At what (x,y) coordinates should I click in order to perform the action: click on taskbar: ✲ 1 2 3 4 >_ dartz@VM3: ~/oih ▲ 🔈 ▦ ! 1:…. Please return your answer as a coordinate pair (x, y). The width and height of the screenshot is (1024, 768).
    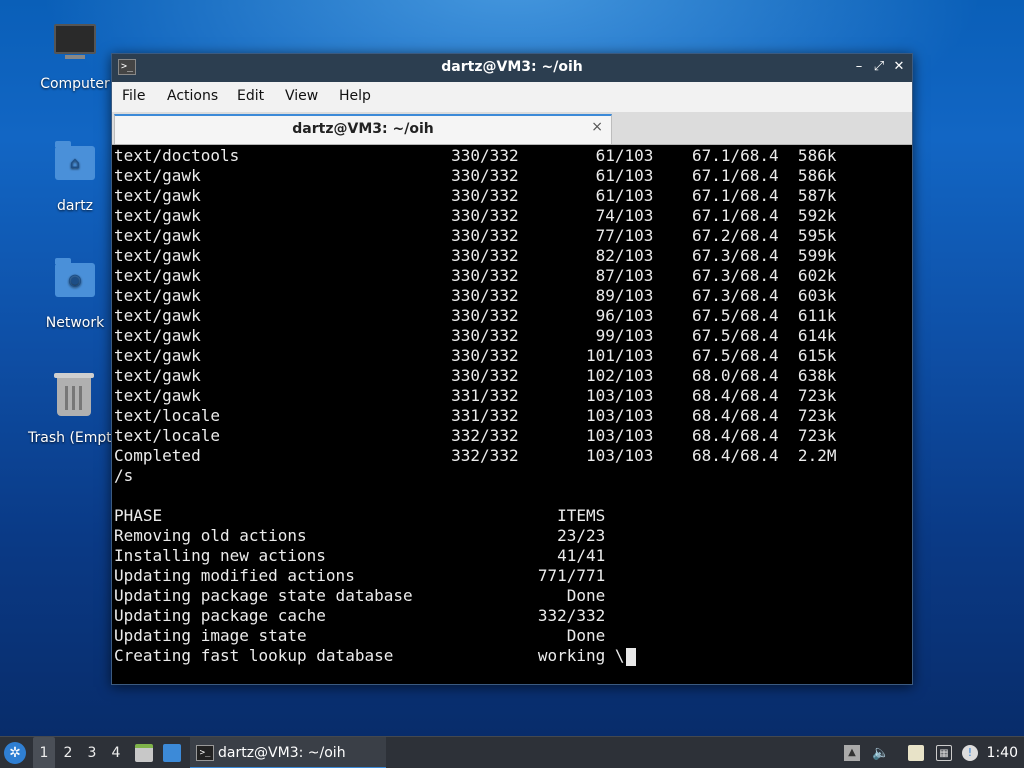
    Looking at the image, I should click on (512, 752).